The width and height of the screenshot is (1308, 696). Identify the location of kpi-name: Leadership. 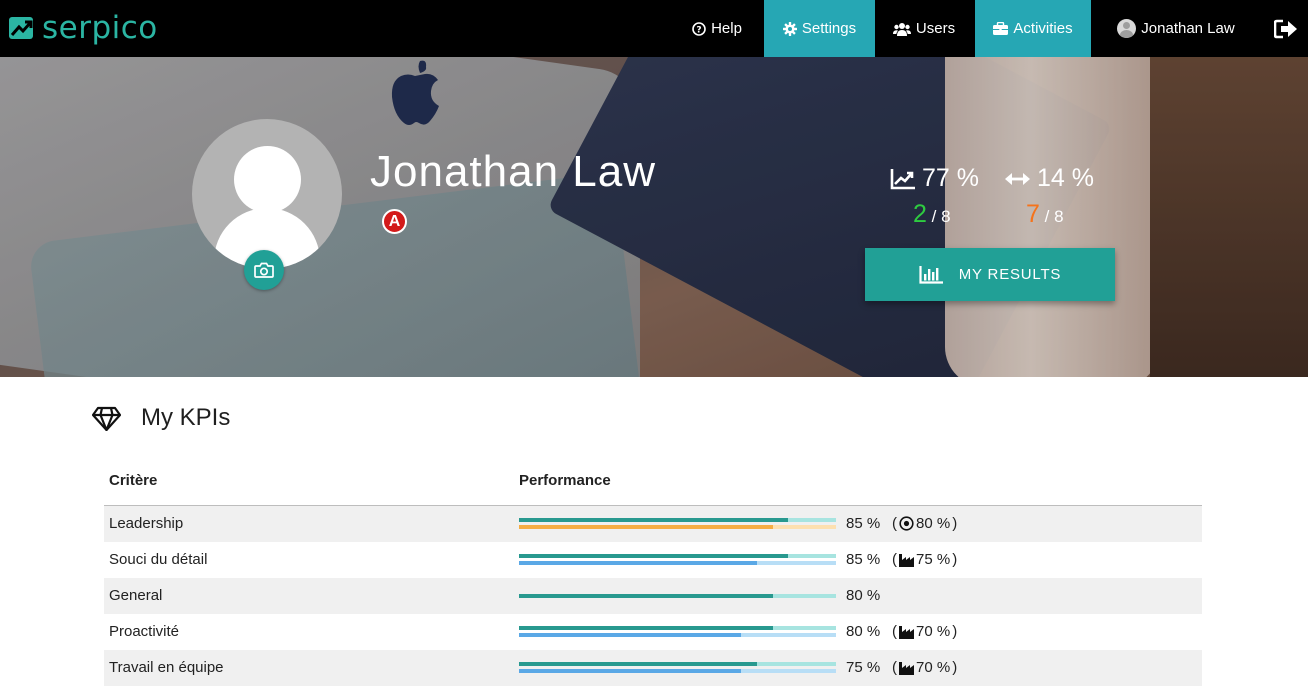
(146, 523).